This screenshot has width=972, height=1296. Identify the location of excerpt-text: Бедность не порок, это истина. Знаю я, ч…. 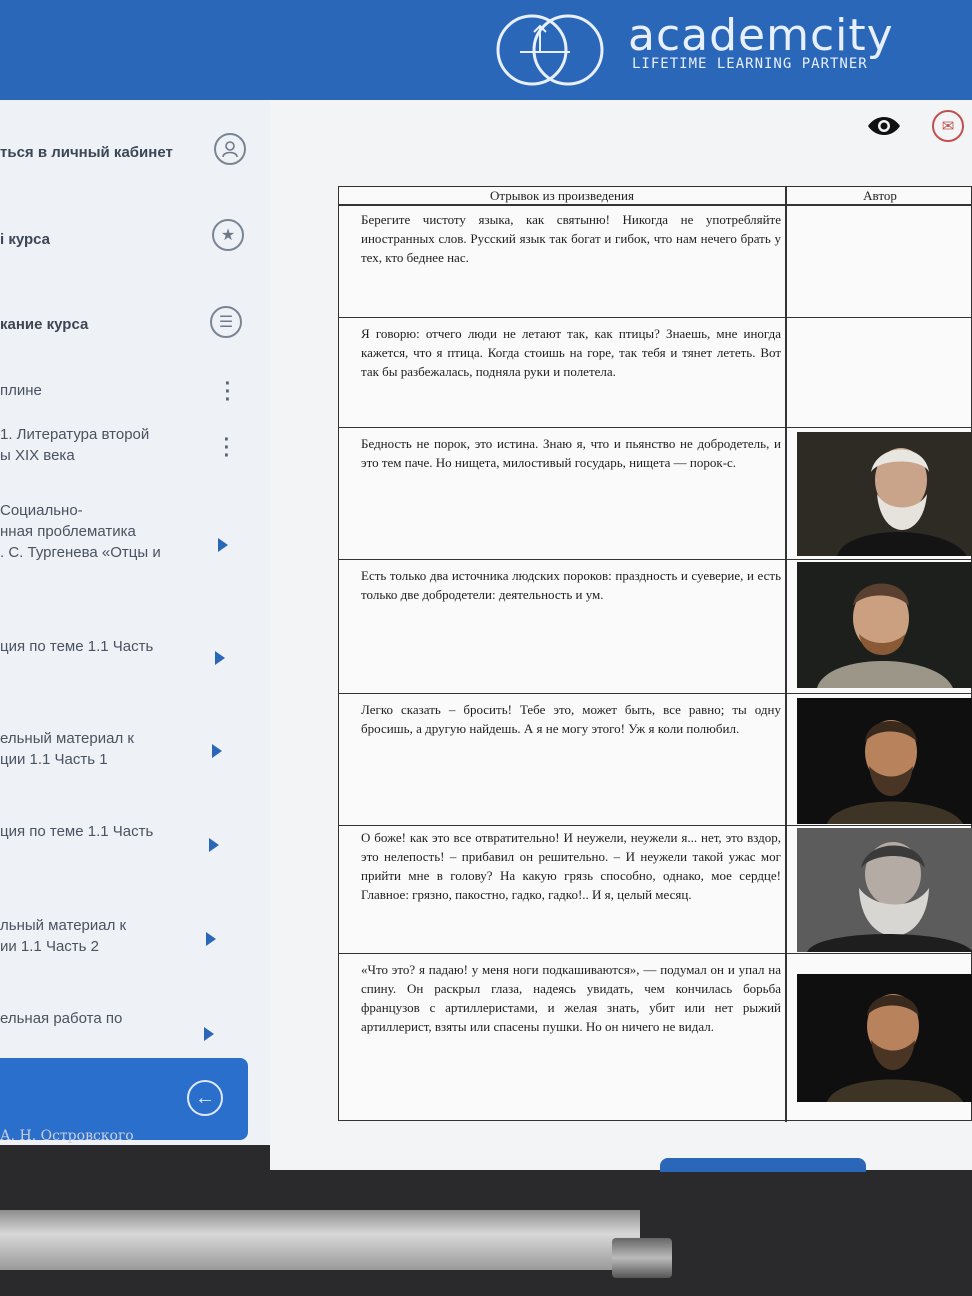
(571, 453).